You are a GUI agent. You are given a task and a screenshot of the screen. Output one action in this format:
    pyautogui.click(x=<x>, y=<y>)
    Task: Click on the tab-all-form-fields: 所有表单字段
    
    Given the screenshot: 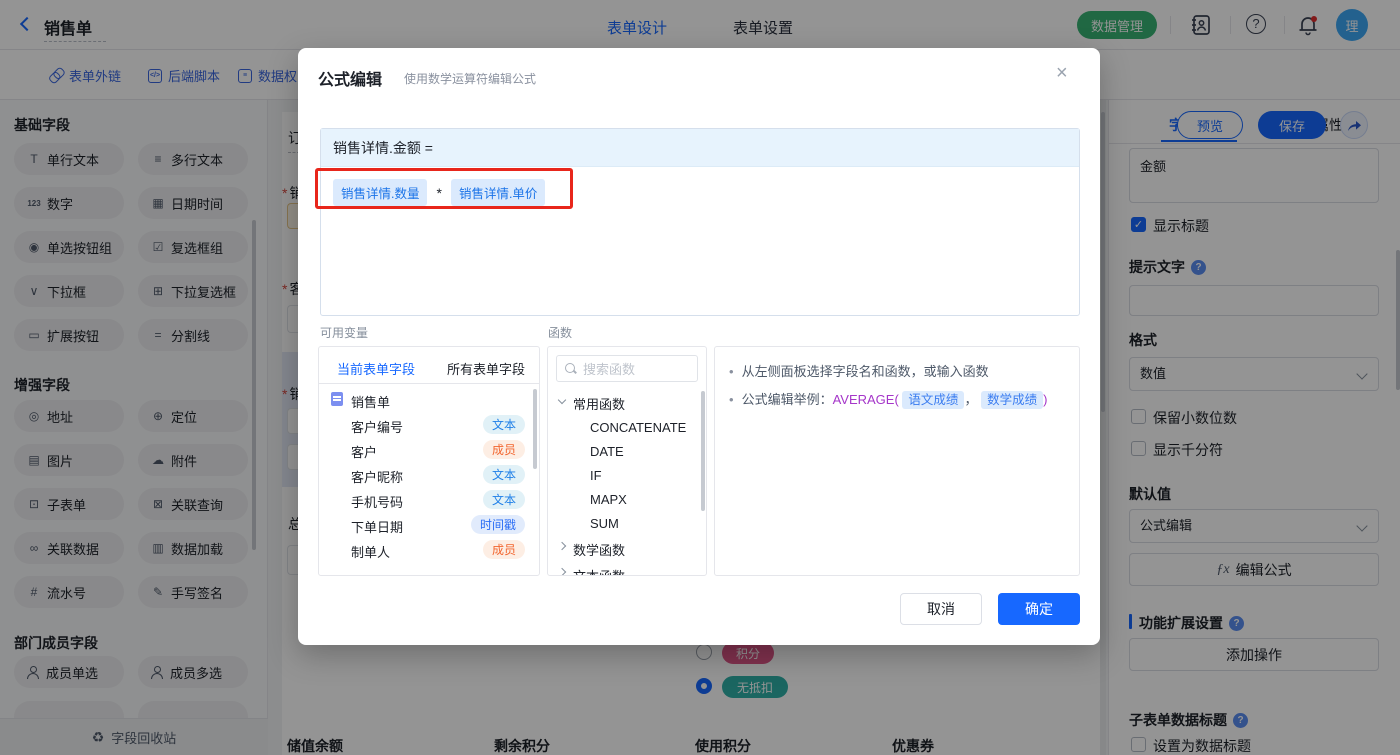 What is the action you would take?
    pyautogui.click(x=486, y=368)
    